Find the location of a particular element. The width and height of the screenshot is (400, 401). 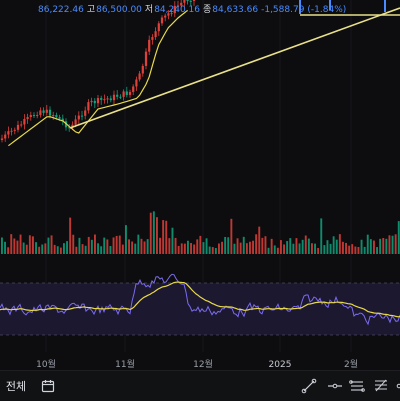

x-axis-label-nov: 11월 is located at coordinates (125, 364).